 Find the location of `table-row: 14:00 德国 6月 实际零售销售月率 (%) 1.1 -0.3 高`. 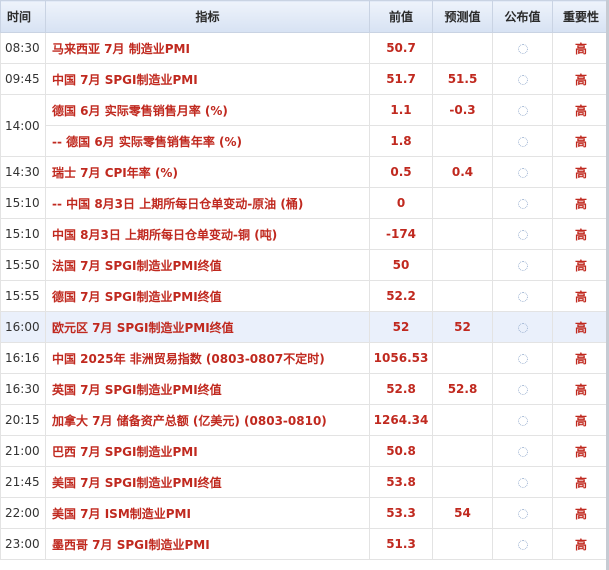

table-row: 14:00 德国 6月 实际零售销售月率 (%) 1.1 -0.3 高 is located at coordinates (304, 125).